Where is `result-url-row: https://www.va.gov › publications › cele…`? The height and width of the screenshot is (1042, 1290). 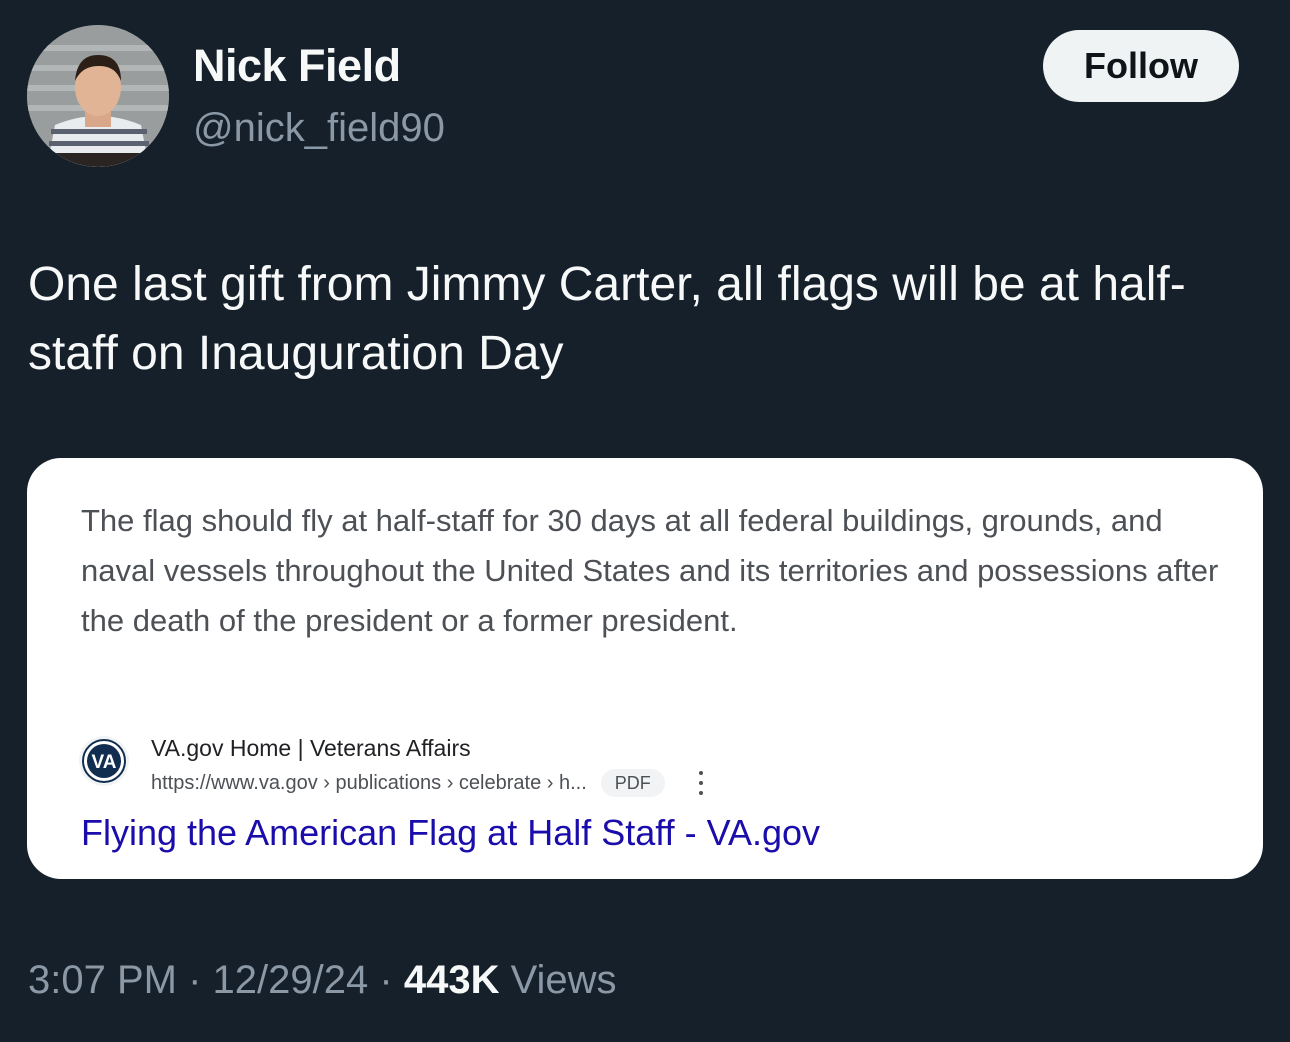 result-url-row: https://www.va.gov › publications › cele… is located at coordinates (429, 783).